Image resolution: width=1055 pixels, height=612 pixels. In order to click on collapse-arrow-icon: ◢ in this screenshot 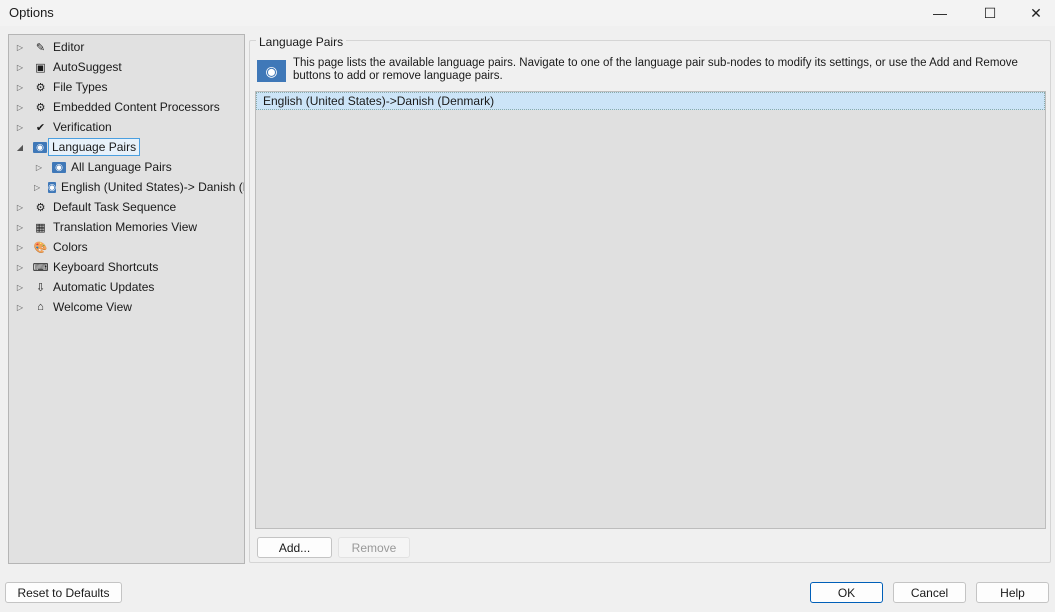, I will do `click(20, 147)`.